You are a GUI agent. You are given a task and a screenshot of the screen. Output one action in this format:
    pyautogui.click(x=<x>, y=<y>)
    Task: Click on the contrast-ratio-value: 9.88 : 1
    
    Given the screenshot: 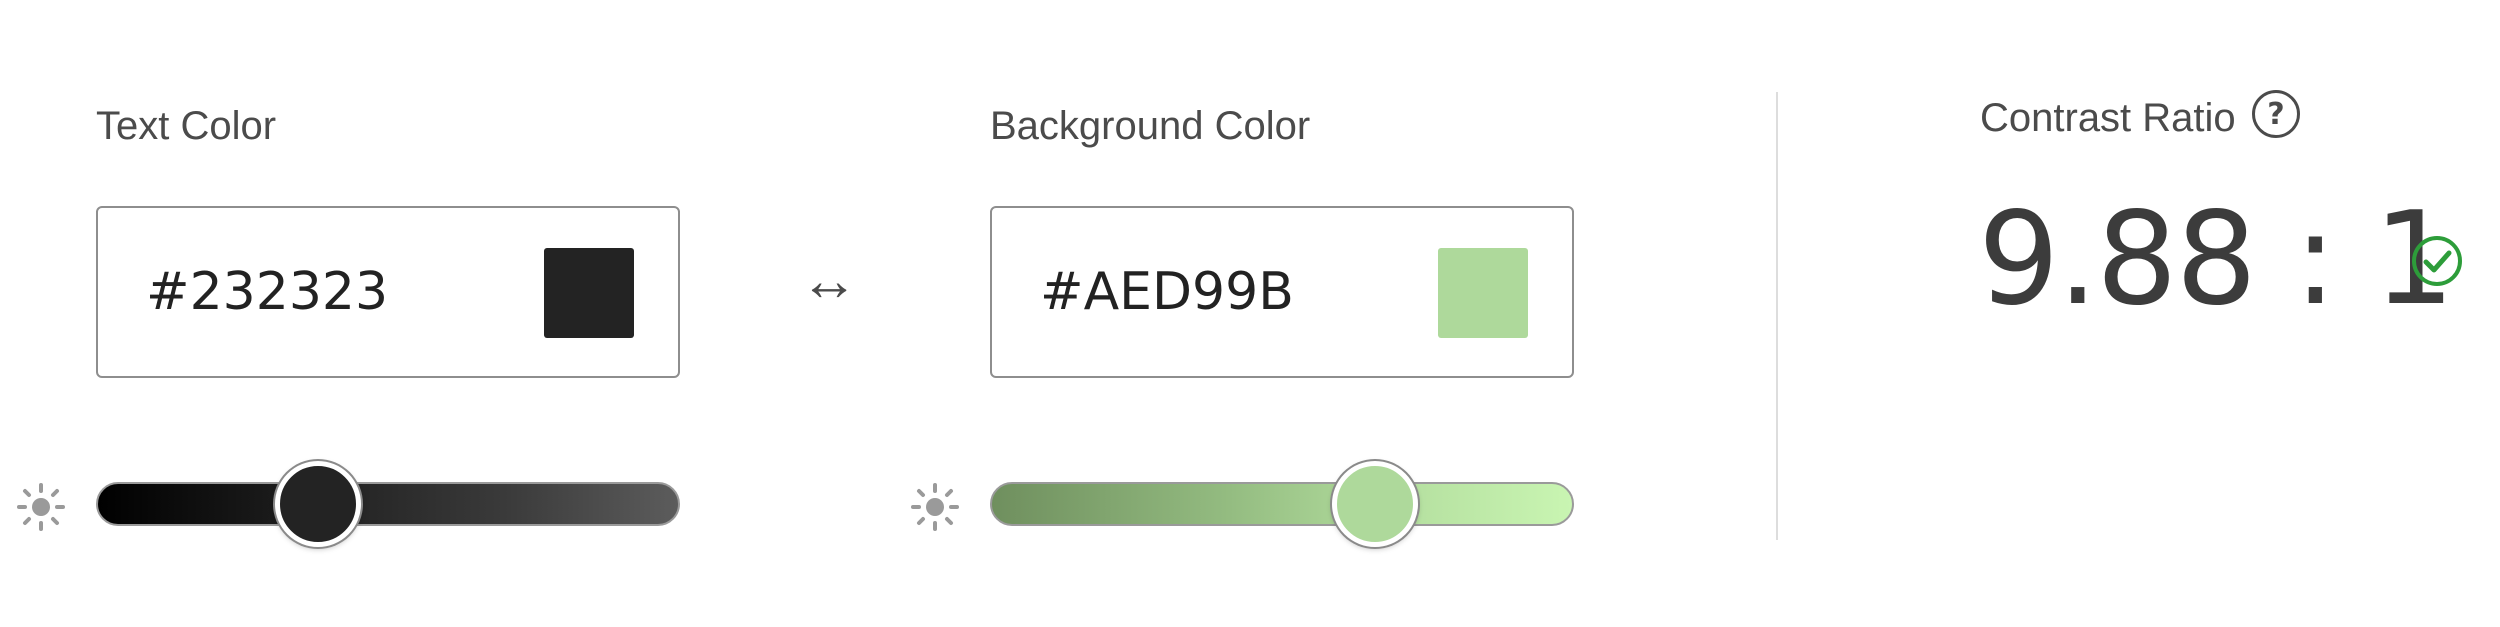 What is the action you would take?
    pyautogui.click(x=2216, y=259)
    